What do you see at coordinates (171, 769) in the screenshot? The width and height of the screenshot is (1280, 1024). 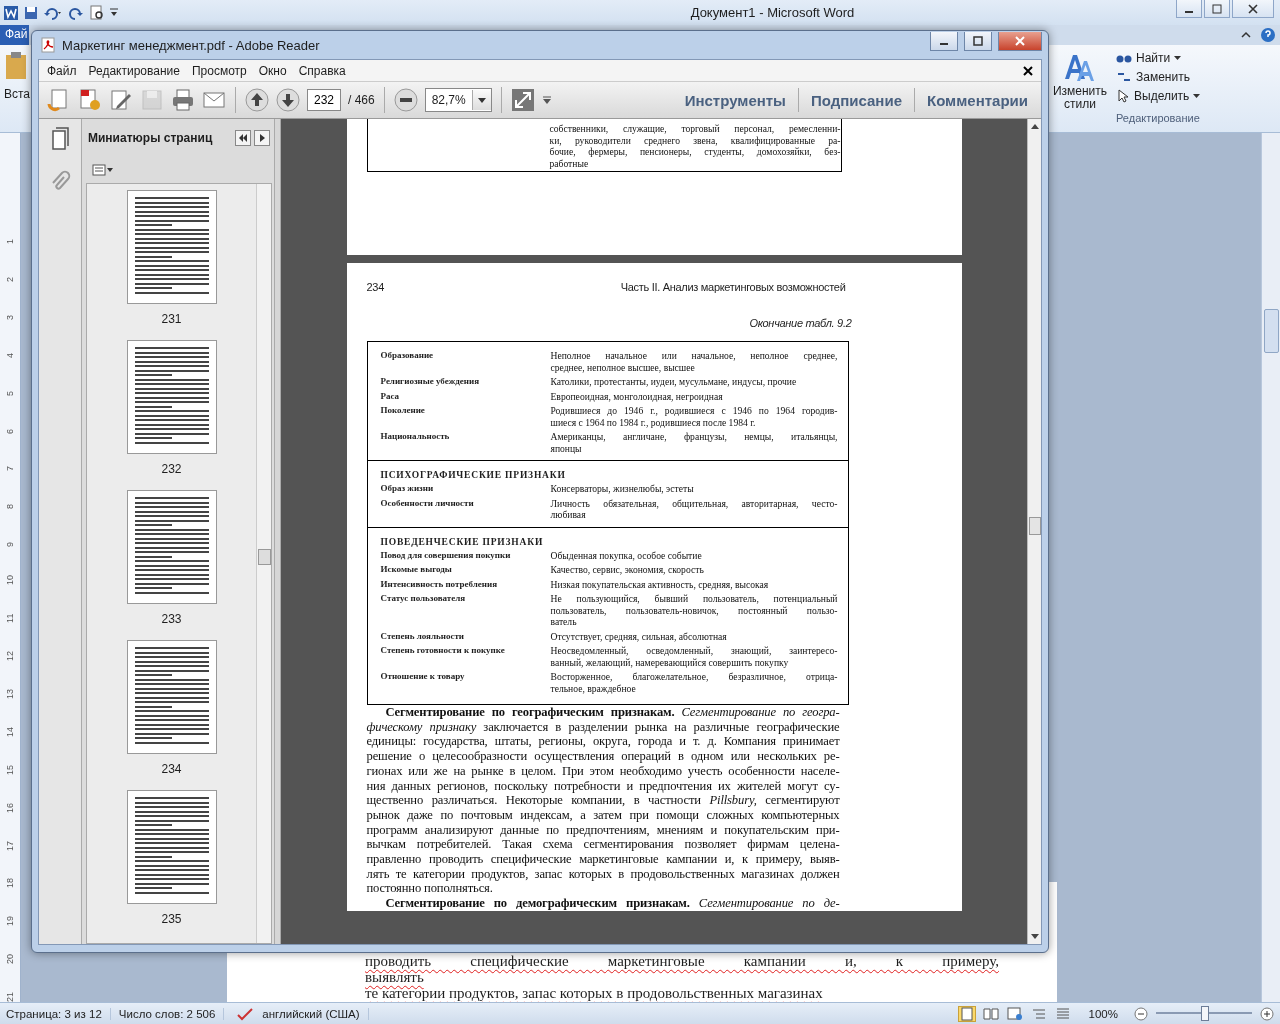 I see `page-number: 234` at bounding box center [171, 769].